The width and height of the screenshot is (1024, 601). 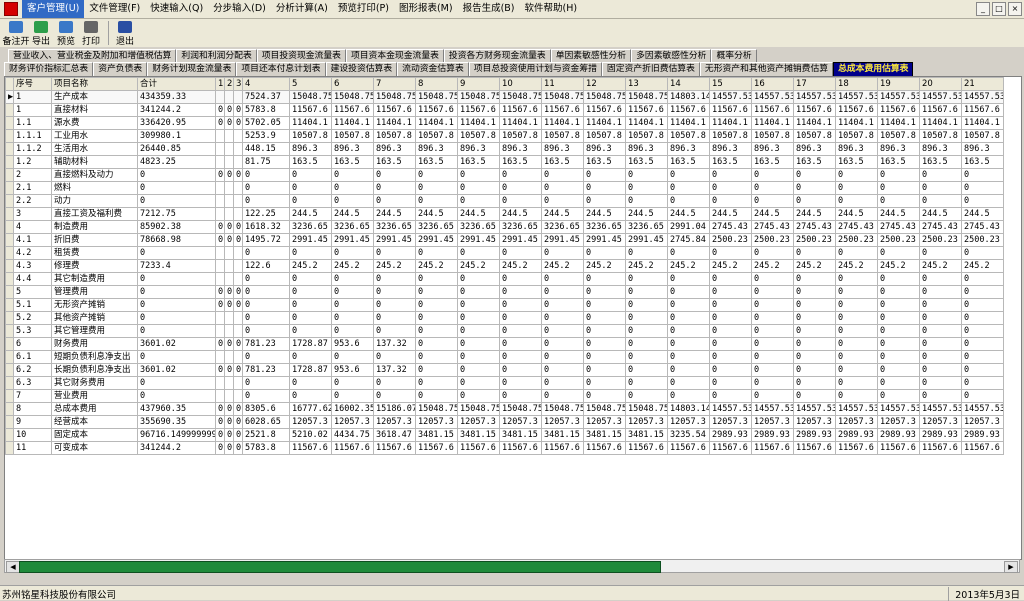 What do you see at coordinates (363, 9) in the screenshot?
I see `menu-item-5: 预览打印(P)` at bounding box center [363, 9].